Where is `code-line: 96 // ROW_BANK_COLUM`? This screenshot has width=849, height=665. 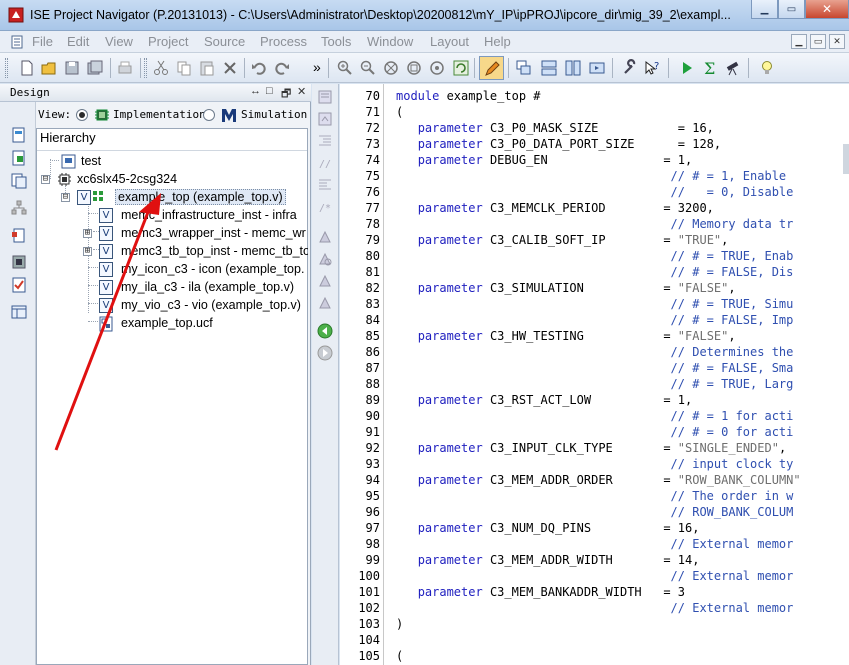
code-line: 96 // ROW_BANK_COLUM is located at coordinates (594, 512).